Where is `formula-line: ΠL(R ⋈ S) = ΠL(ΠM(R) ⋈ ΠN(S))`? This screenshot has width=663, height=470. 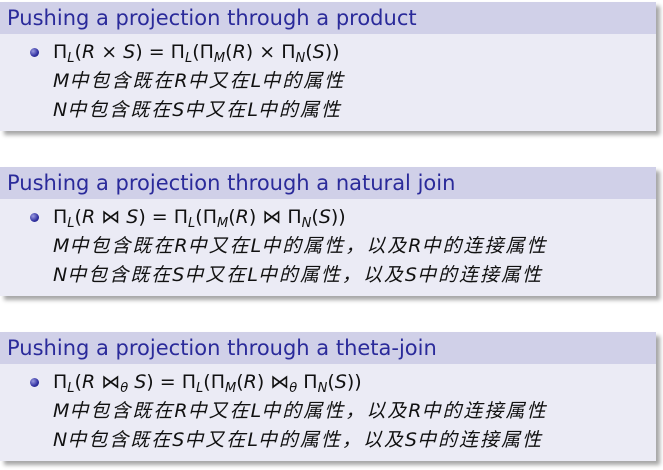
formula-line: ΠL(R ⋈ S) = ΠL(ΠM(R) ⋈ ΠN(S)) is located at coordinates (199, 218).